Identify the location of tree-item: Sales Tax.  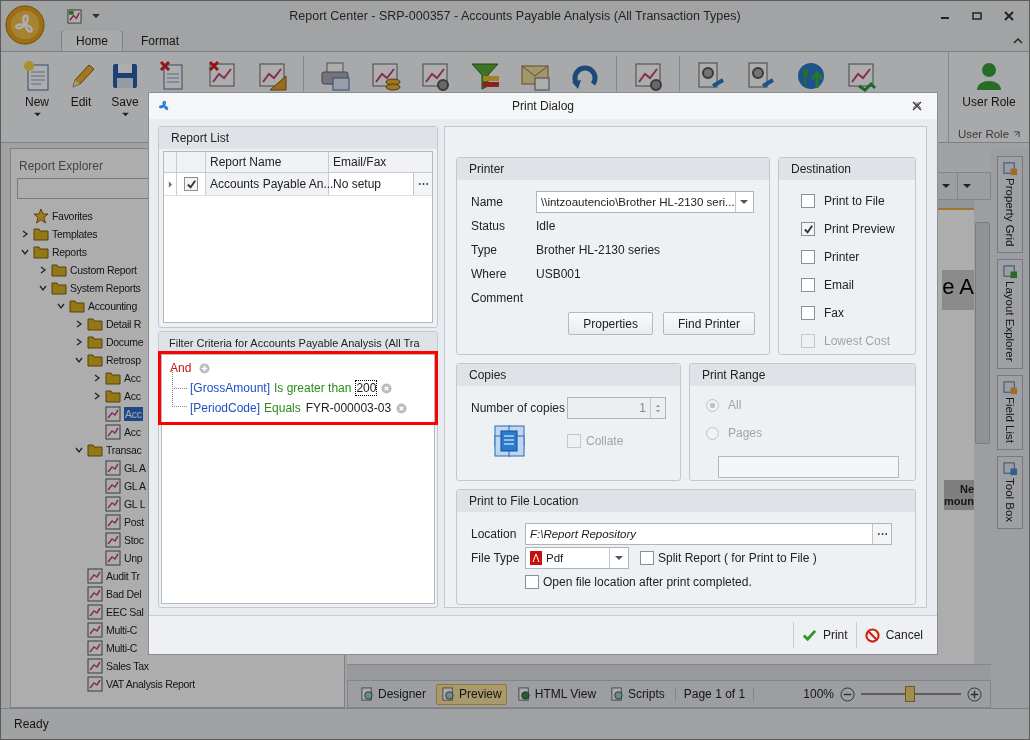
(127, 666).